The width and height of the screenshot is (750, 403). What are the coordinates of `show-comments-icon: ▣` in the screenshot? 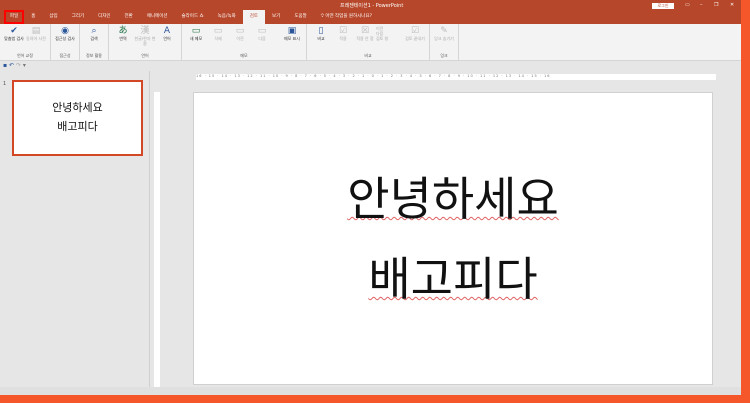 It's located at (292, 31).